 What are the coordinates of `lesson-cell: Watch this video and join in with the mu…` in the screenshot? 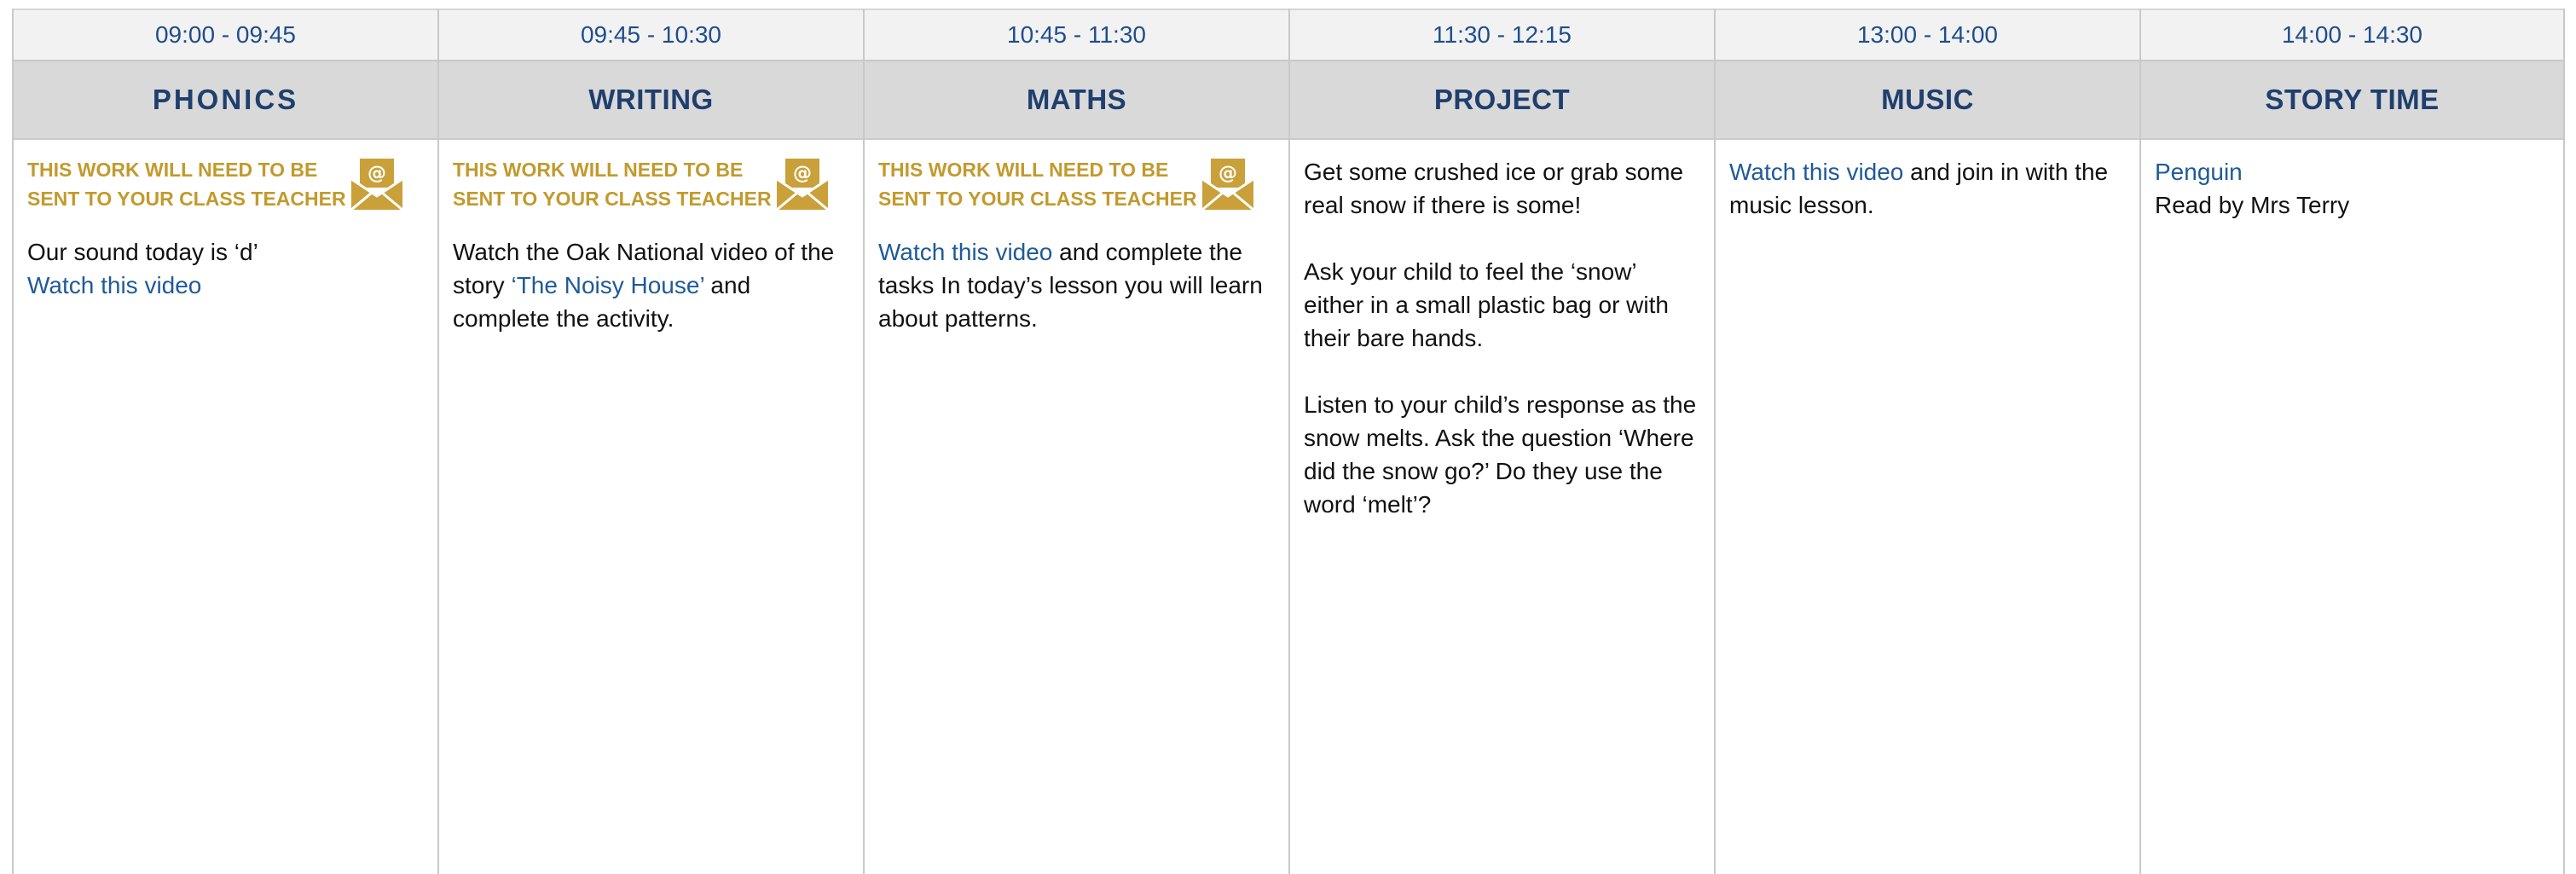 It's located at (1927, 181).